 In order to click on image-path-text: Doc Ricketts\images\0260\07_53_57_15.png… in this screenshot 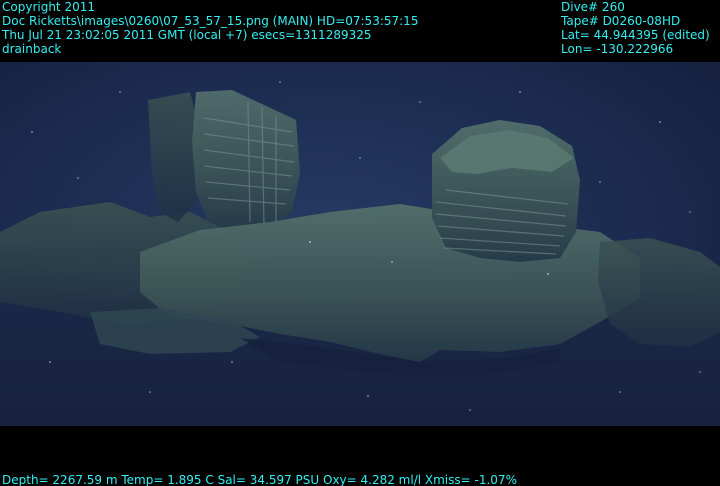, I will do `click(210, 21)`.